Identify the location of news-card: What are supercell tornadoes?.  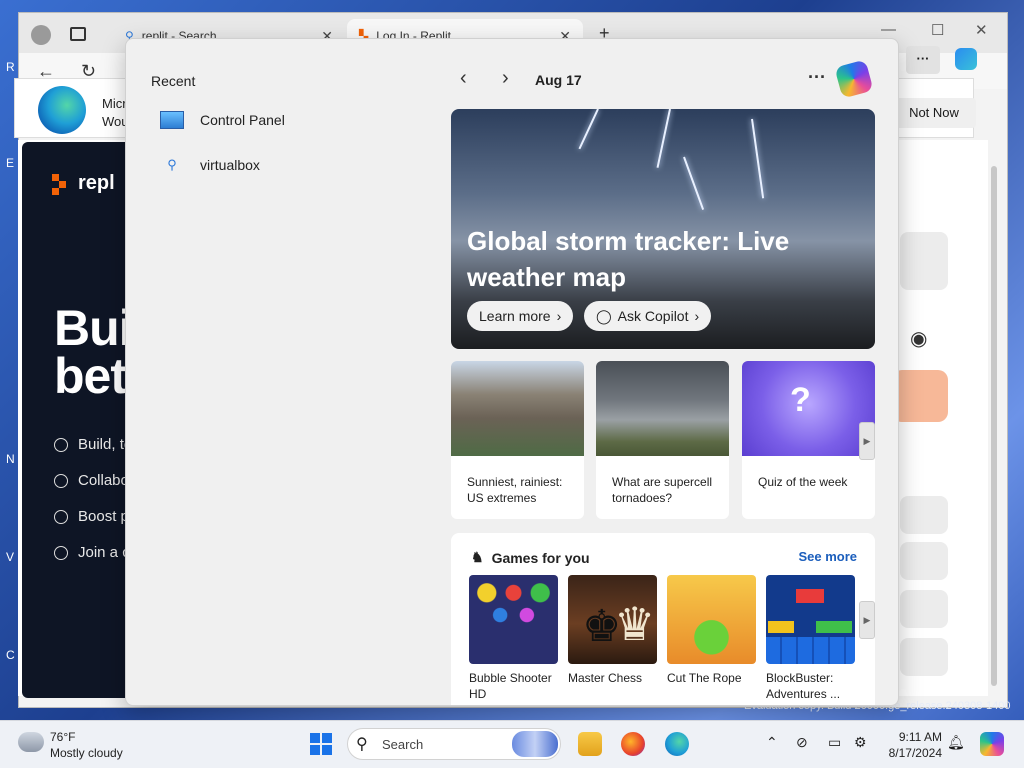
(662, 440).